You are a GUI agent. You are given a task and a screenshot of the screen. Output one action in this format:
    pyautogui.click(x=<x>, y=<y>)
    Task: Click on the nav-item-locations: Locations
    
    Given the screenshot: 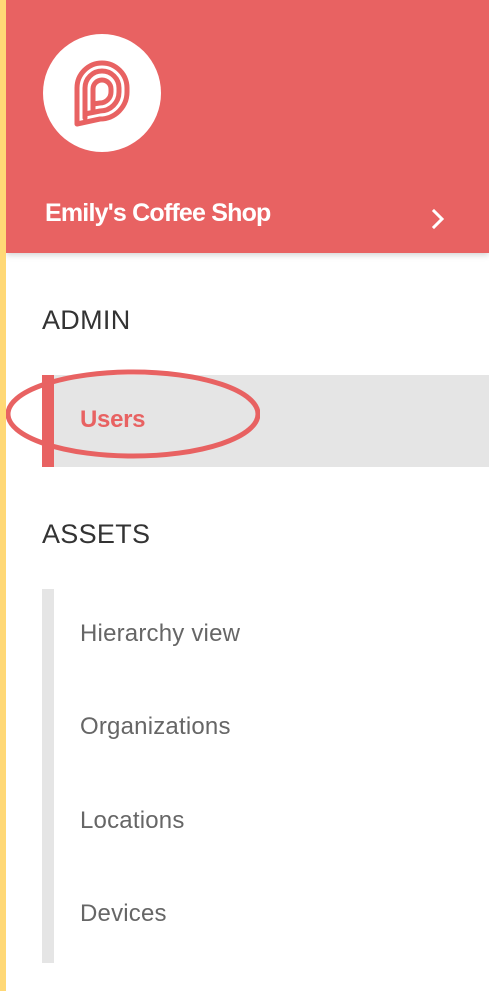 What is the action you would take?
    pyautogui.click(x=132, y=821)
    